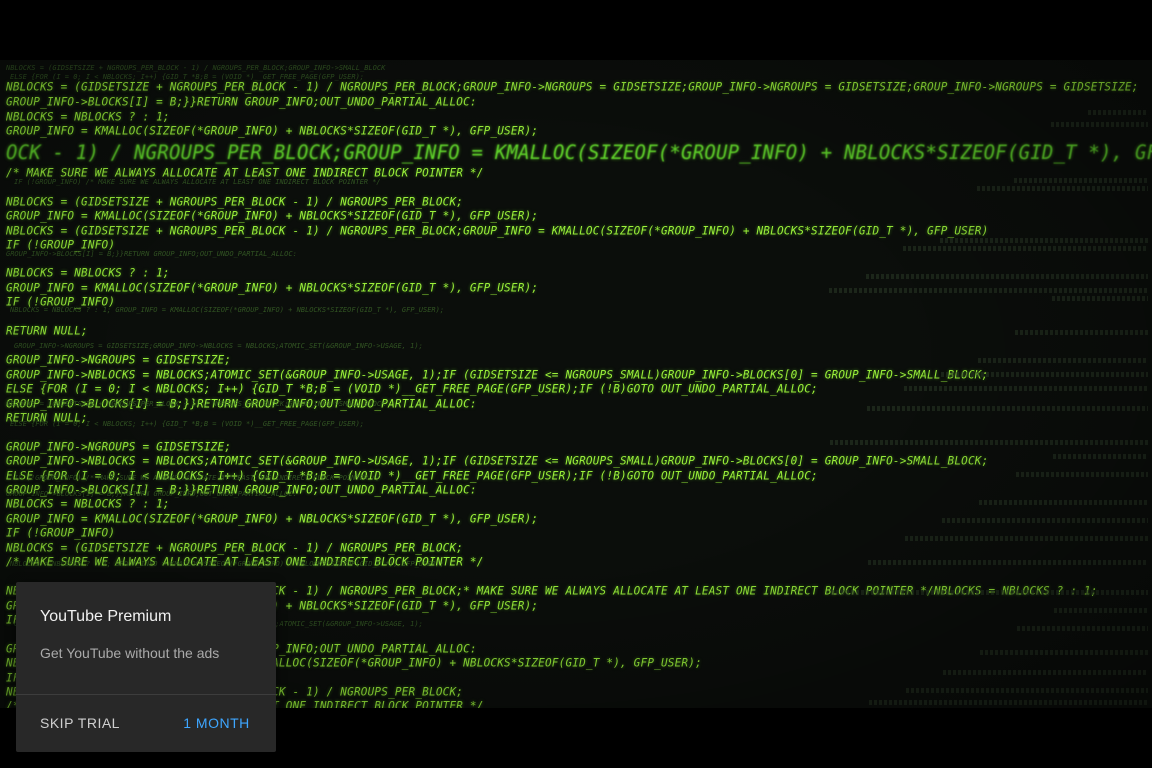  What do you see at coordinates (47, 331) in the screenshot?
I see `code-line: RETURN NULL;` at bounding box center [47, 331].